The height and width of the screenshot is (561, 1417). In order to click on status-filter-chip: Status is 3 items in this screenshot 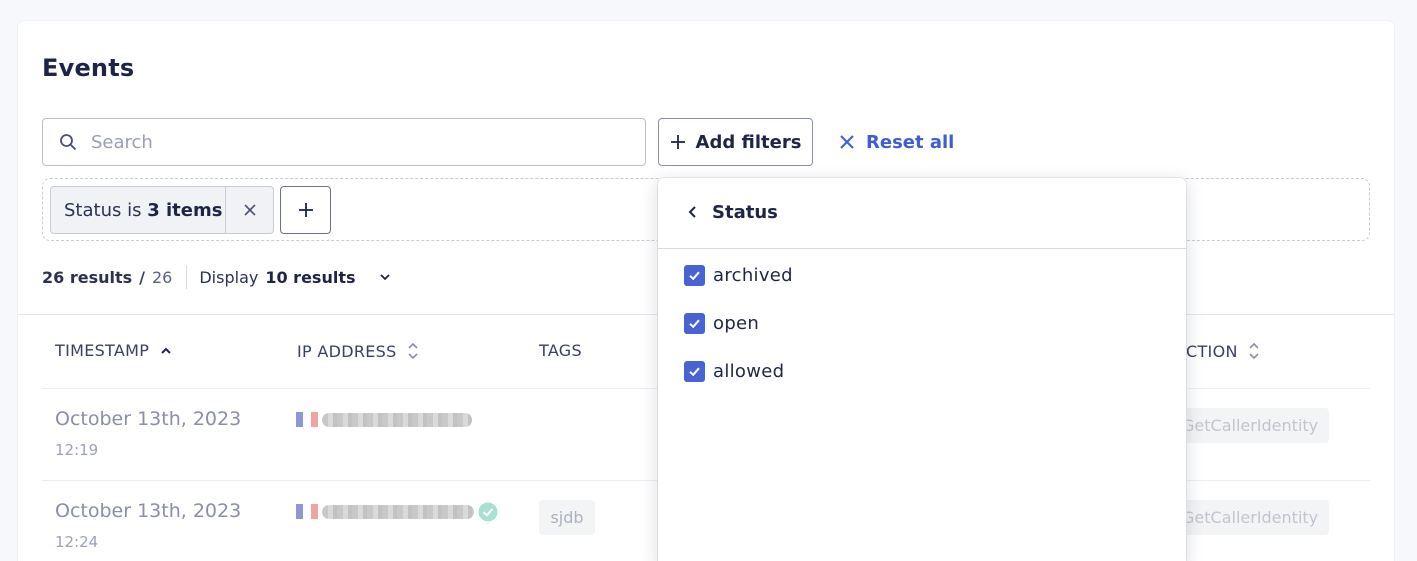, I will do `click(162, 210)`.